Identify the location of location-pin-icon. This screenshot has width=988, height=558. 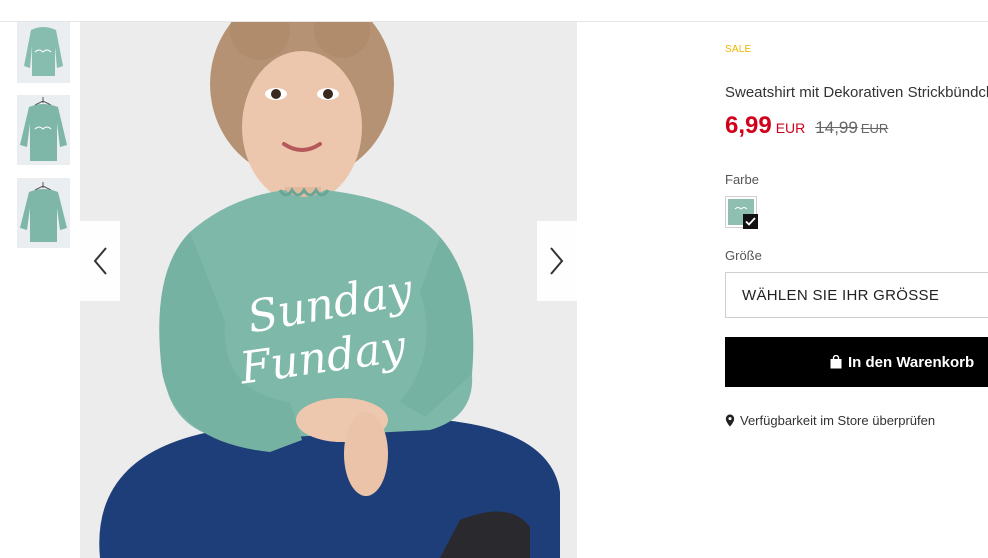
(730, 420).